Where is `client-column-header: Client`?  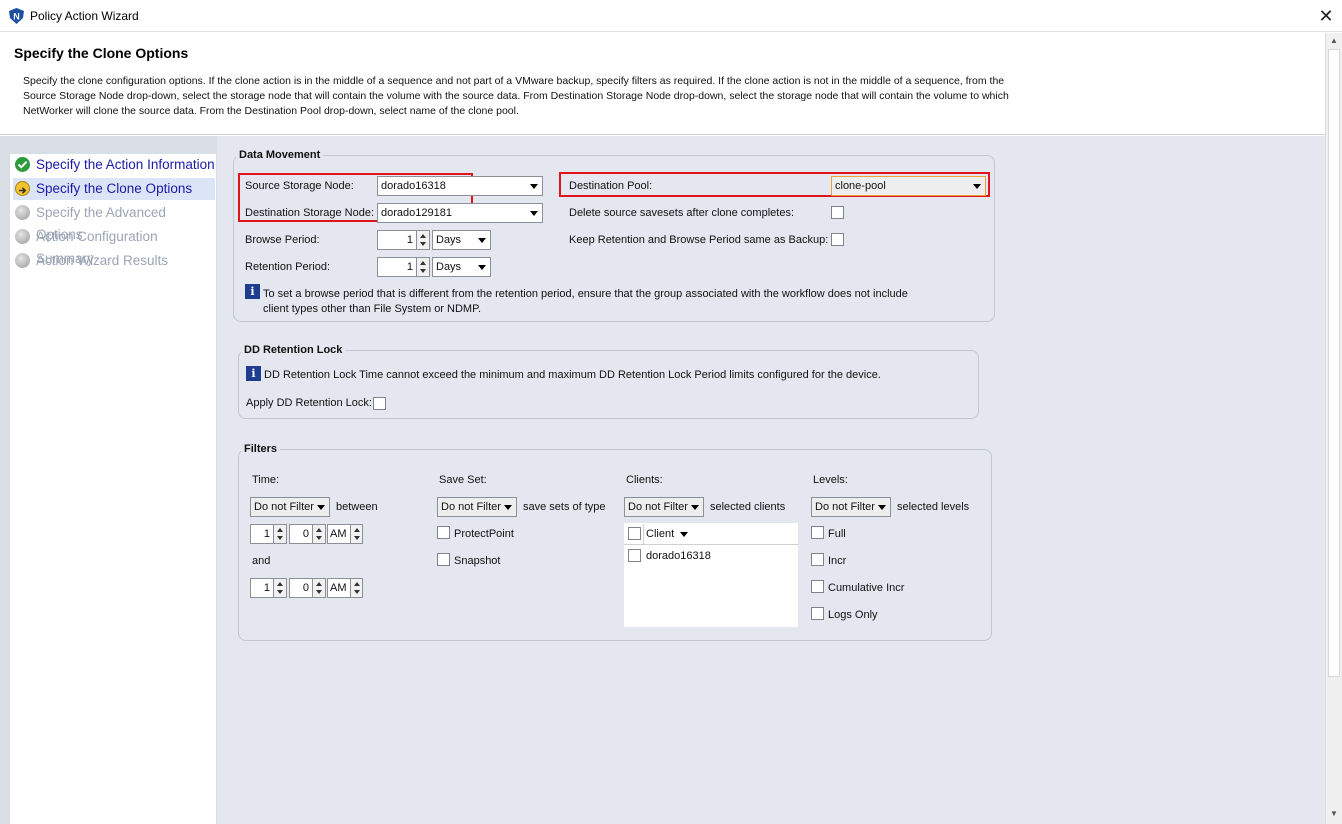
client-column-header: Client is located at coordinates (660, 534).